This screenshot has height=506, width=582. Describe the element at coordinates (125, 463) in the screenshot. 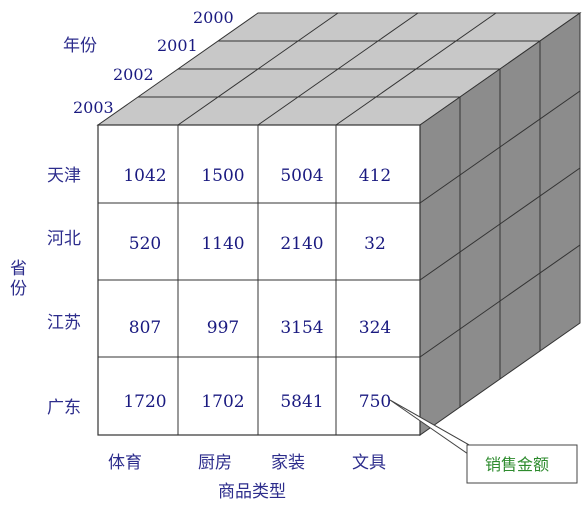

I see `category-label-sports: 体育` at that location.